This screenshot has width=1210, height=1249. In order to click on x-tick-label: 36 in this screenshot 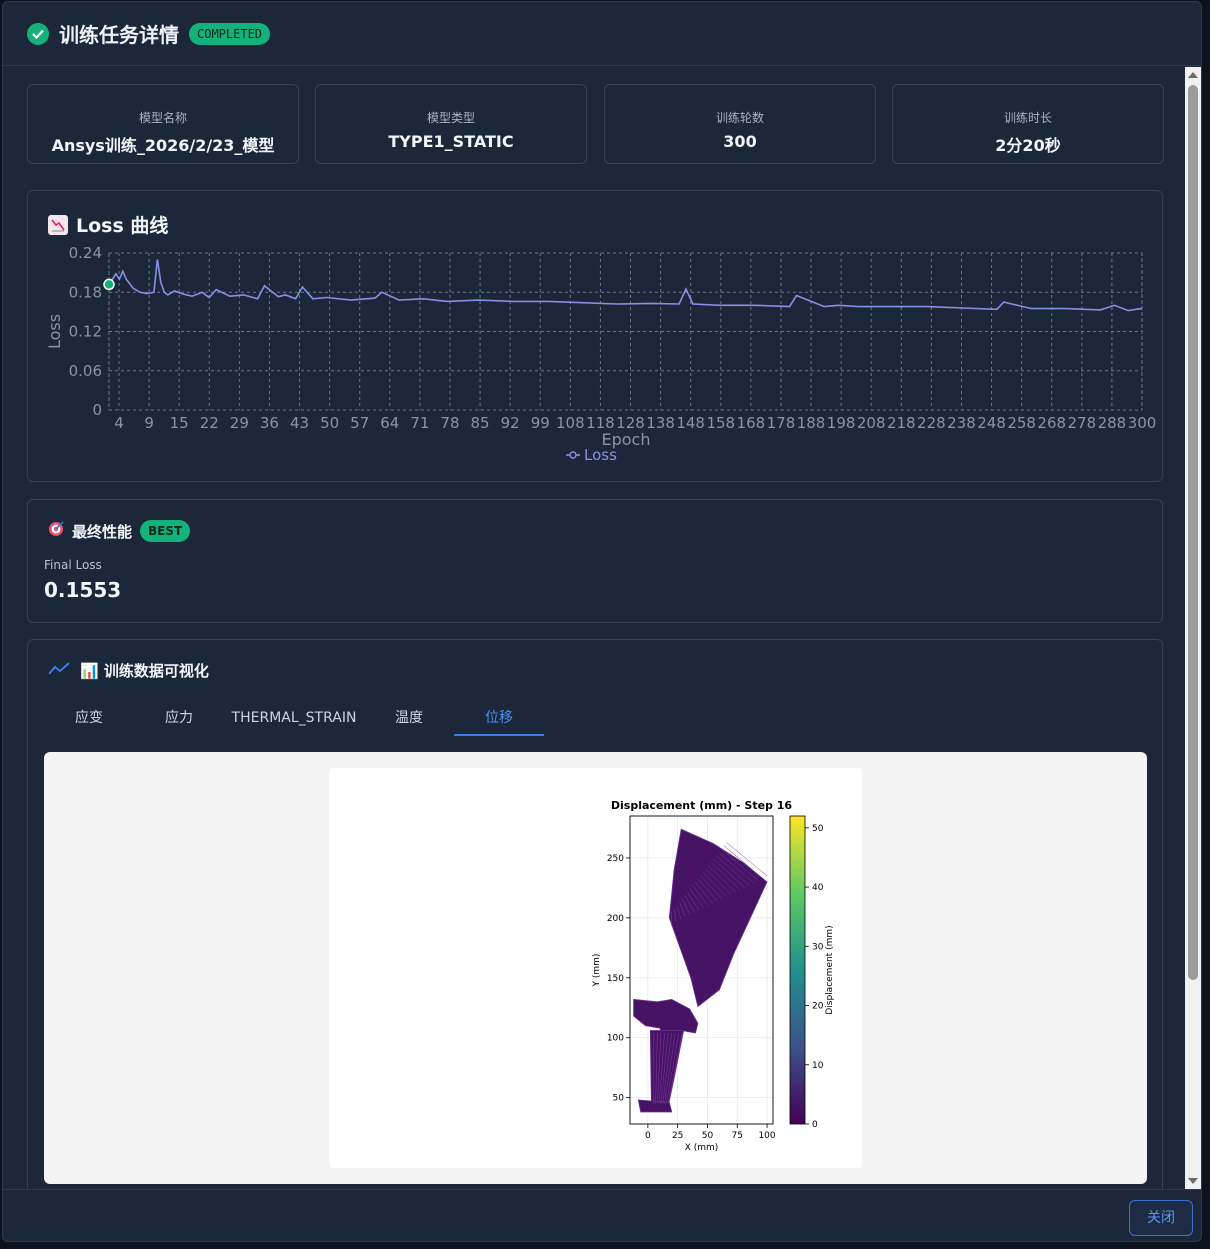, I will do `click(269, 423)`.